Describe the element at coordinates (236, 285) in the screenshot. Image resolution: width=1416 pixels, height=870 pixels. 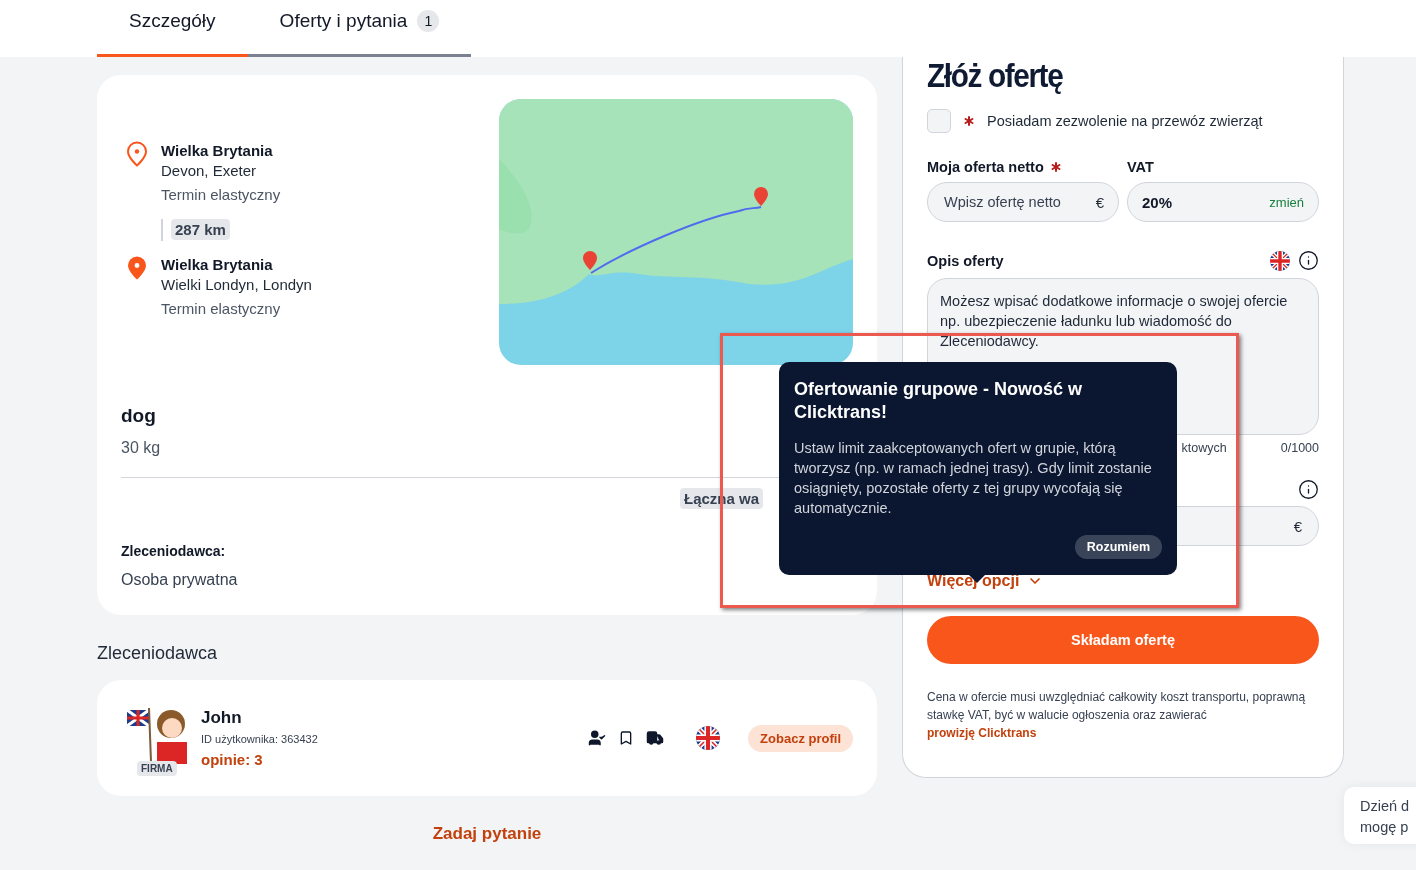
I see `stop-place: Wielki Londyn, Londyn` at that location.